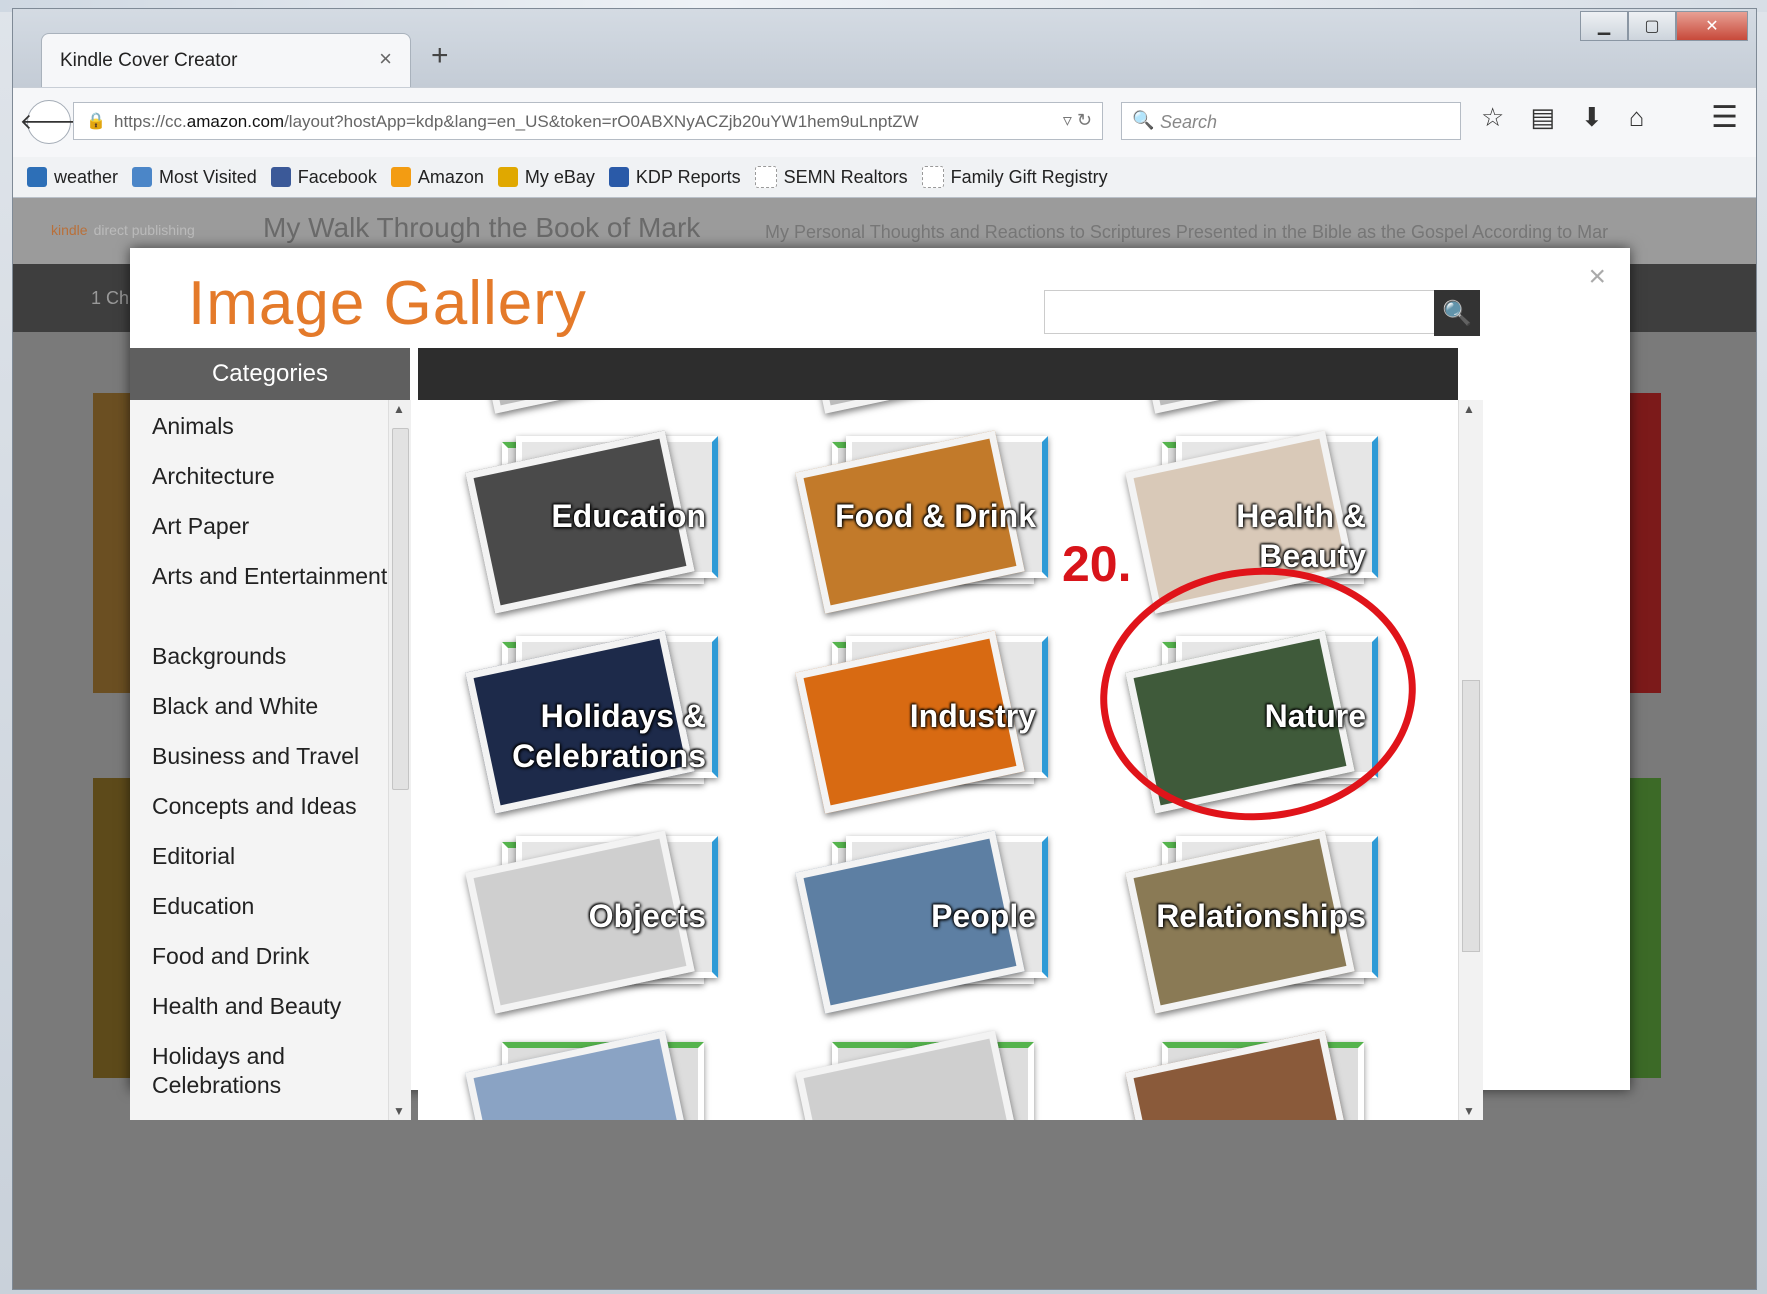 This screenshot has height=1294, width=1767. Describe the element at coordinates (110, 298) in the screenshot. I see `kdp-toolbar-text: 1 Ch` at that location.